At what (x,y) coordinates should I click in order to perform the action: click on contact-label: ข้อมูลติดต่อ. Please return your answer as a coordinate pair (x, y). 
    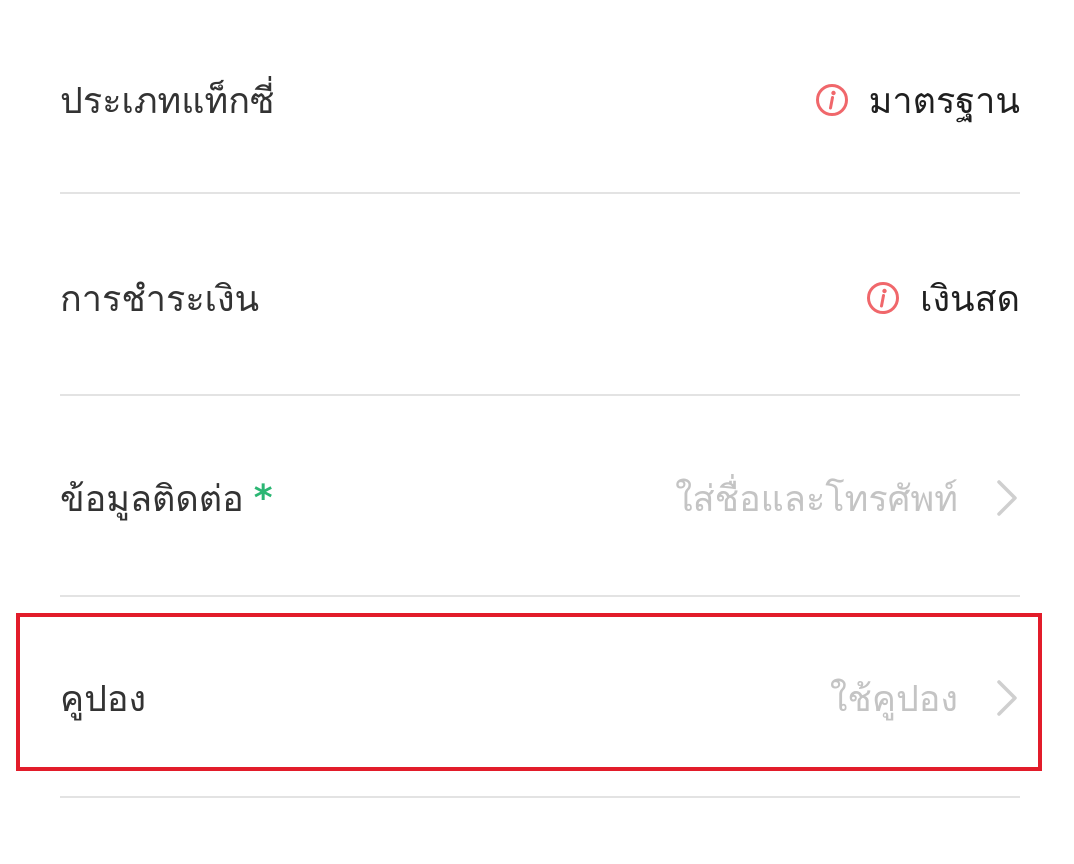
    Looking at the image, I should click on (152, 499).